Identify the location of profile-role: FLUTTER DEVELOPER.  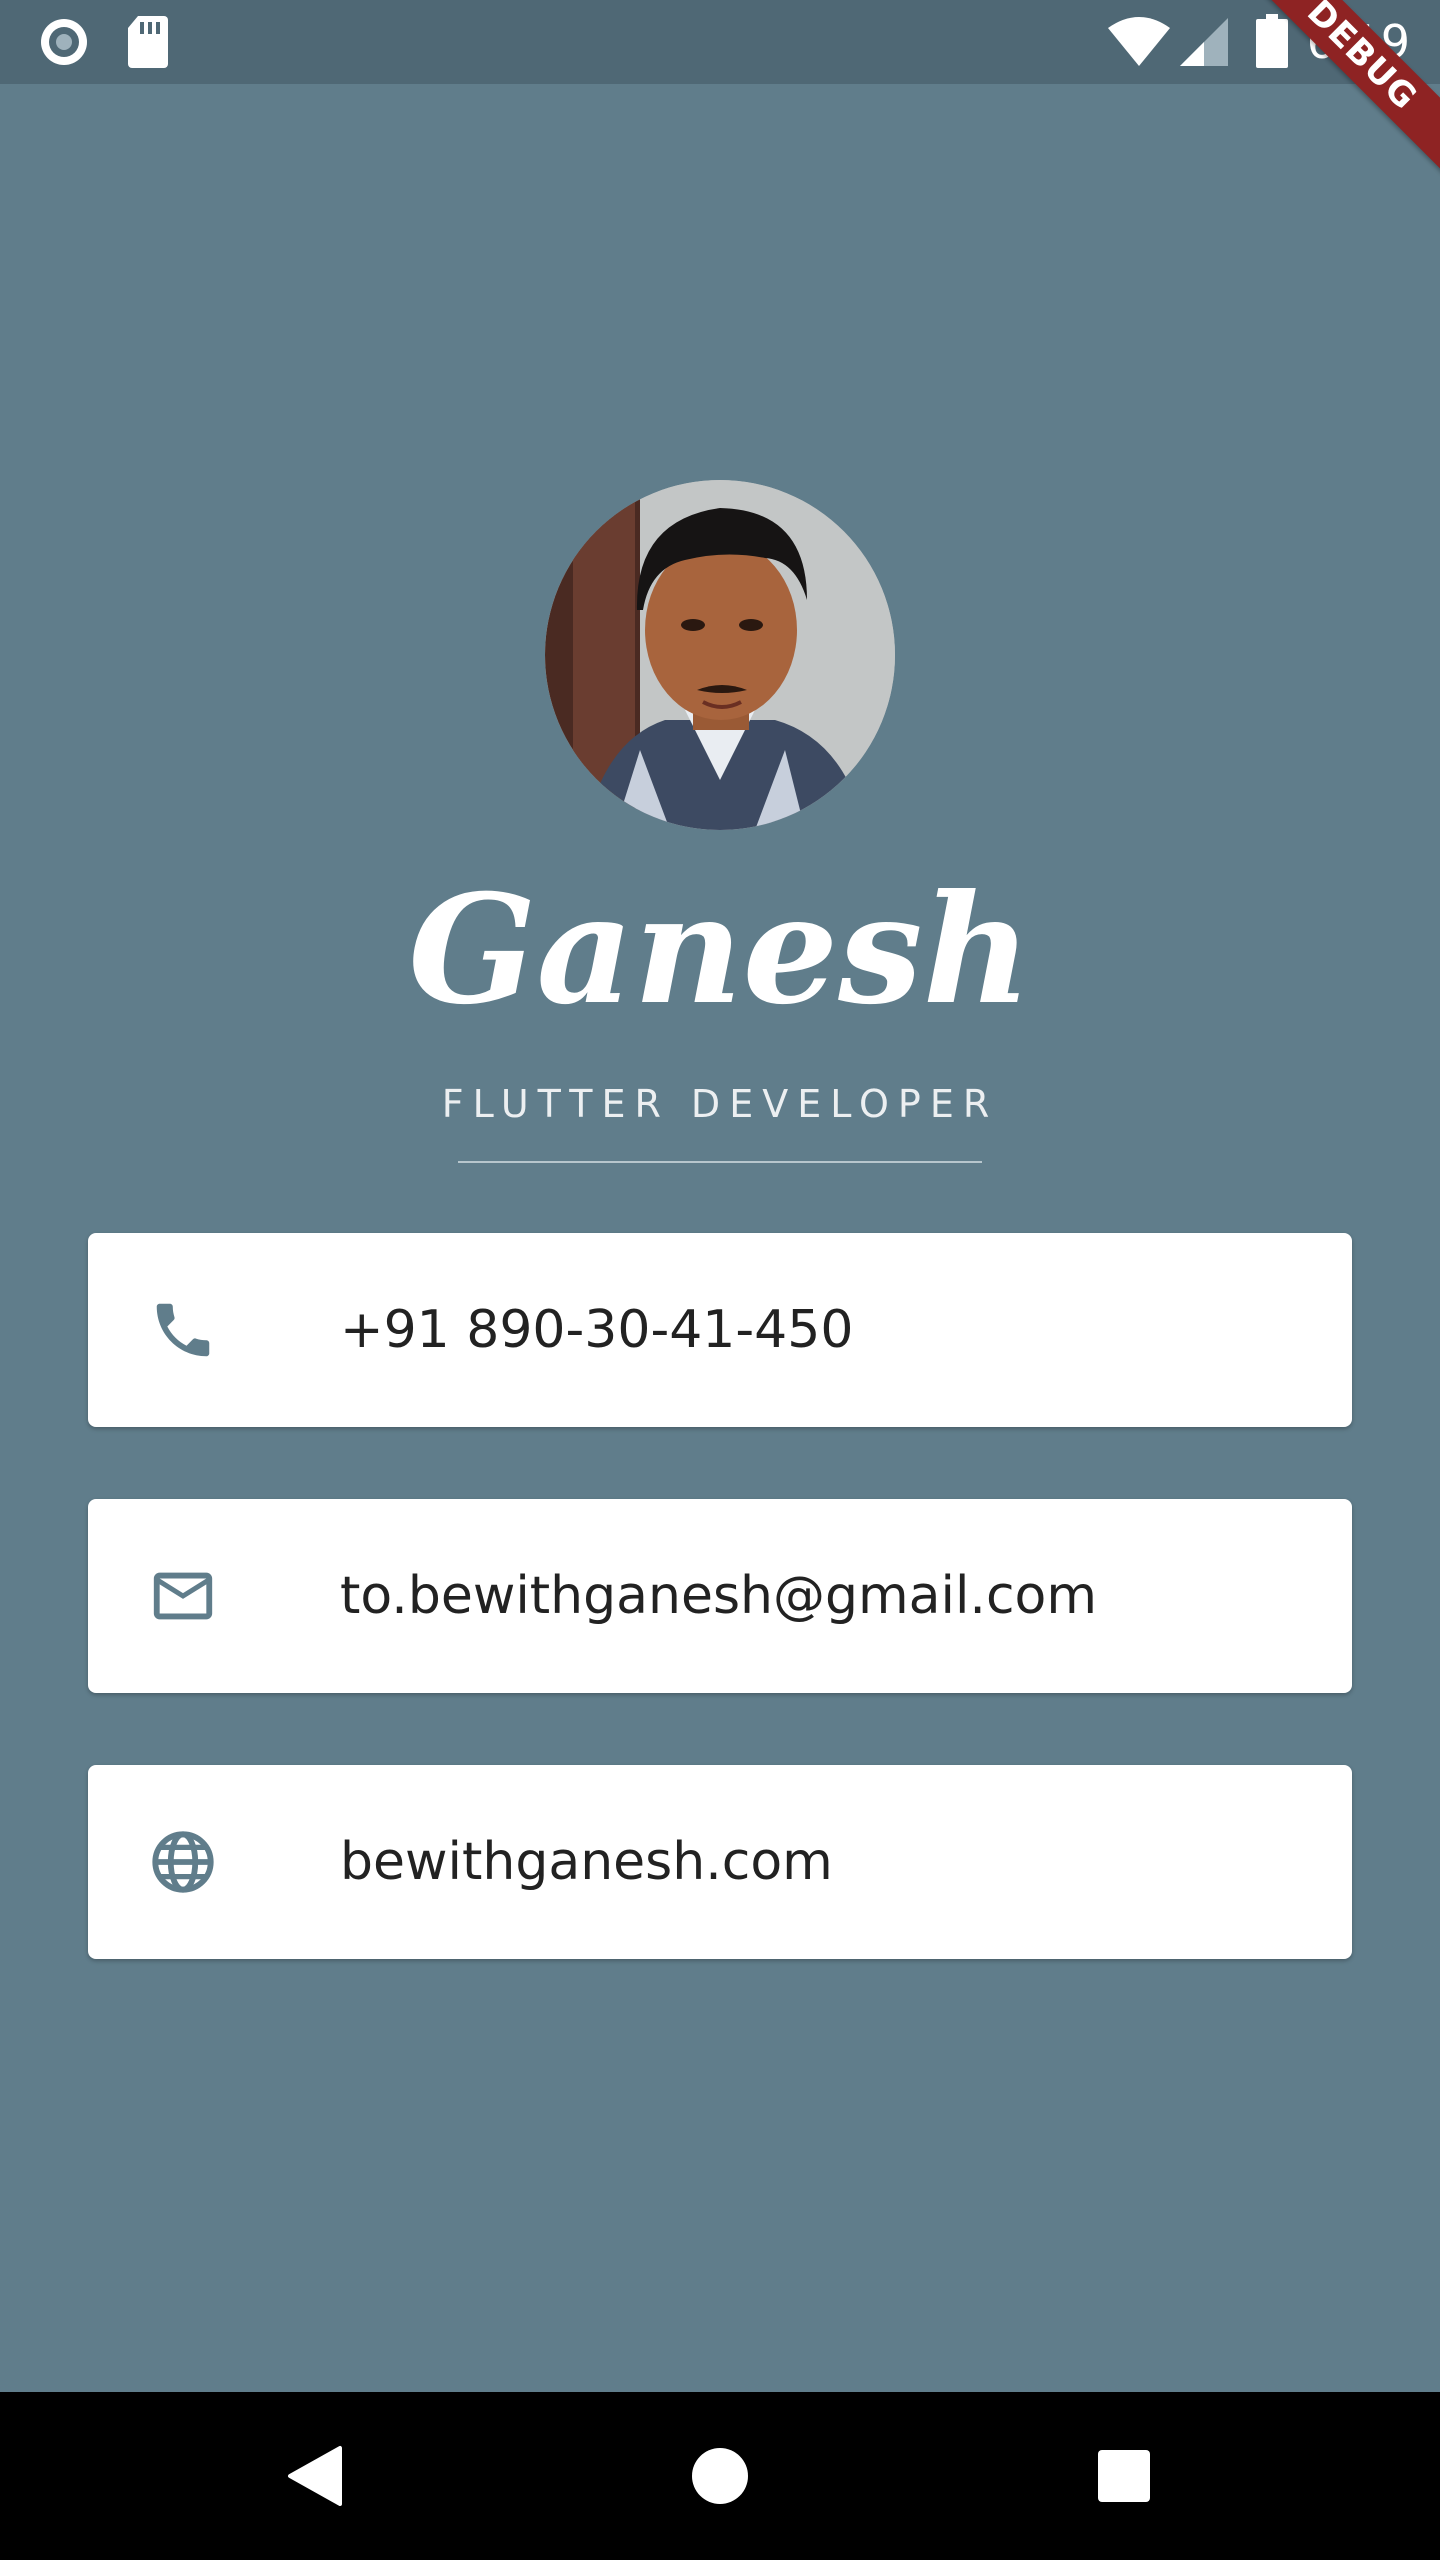
(720, 1104).